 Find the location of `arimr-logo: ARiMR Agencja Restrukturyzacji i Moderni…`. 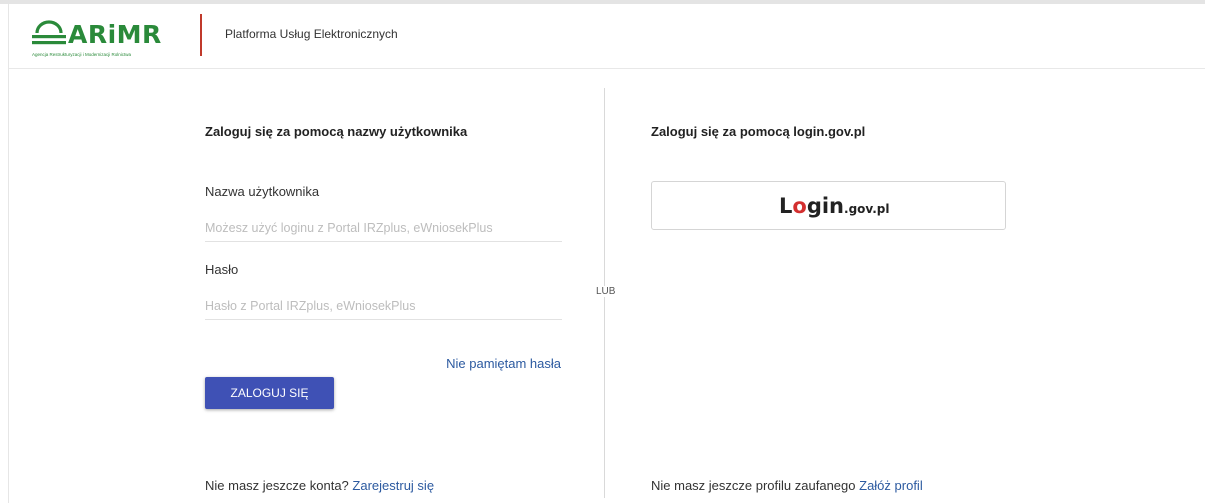

arimr-logo: ARiMR Agencja Restrukturyzacji i Moderni… is located at coordinates (107, 40).